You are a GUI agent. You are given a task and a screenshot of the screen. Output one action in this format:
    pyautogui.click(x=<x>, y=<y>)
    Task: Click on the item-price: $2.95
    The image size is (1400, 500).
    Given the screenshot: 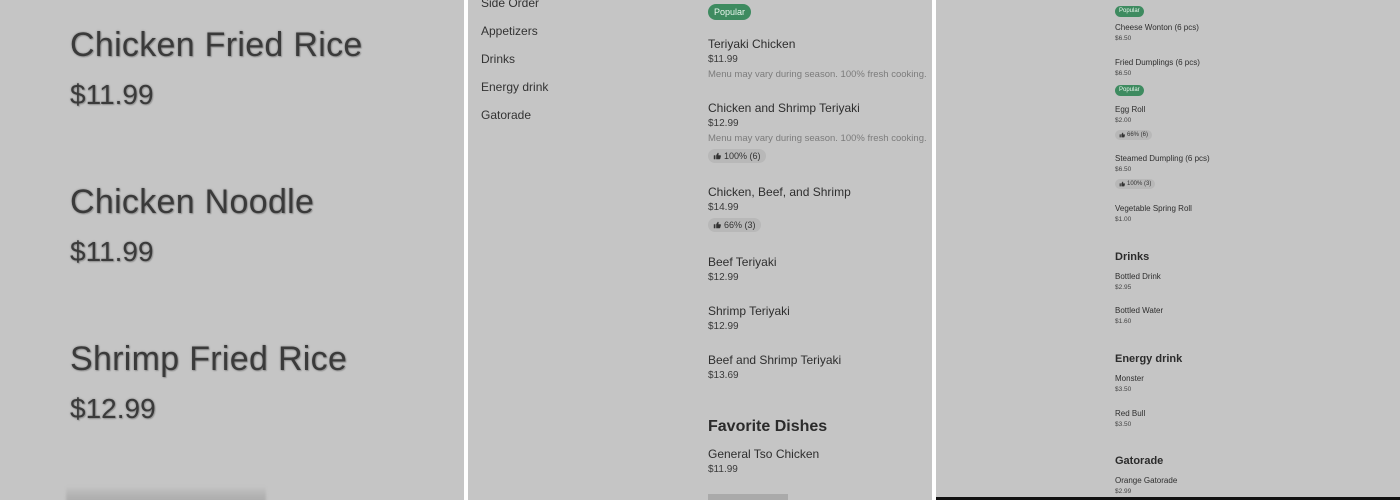 What is the action you would take?
    pyautogui.click(x=1123, y=287)
    